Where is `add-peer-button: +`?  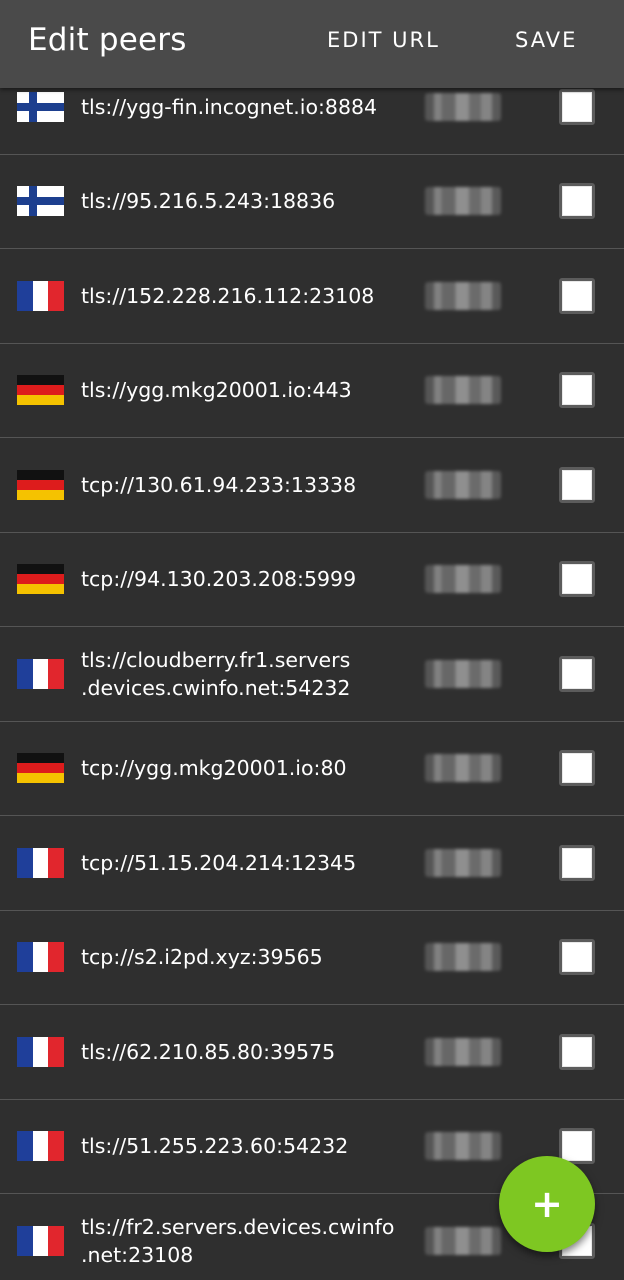
add-peer-button: + is located at coordinates (547, 1204).